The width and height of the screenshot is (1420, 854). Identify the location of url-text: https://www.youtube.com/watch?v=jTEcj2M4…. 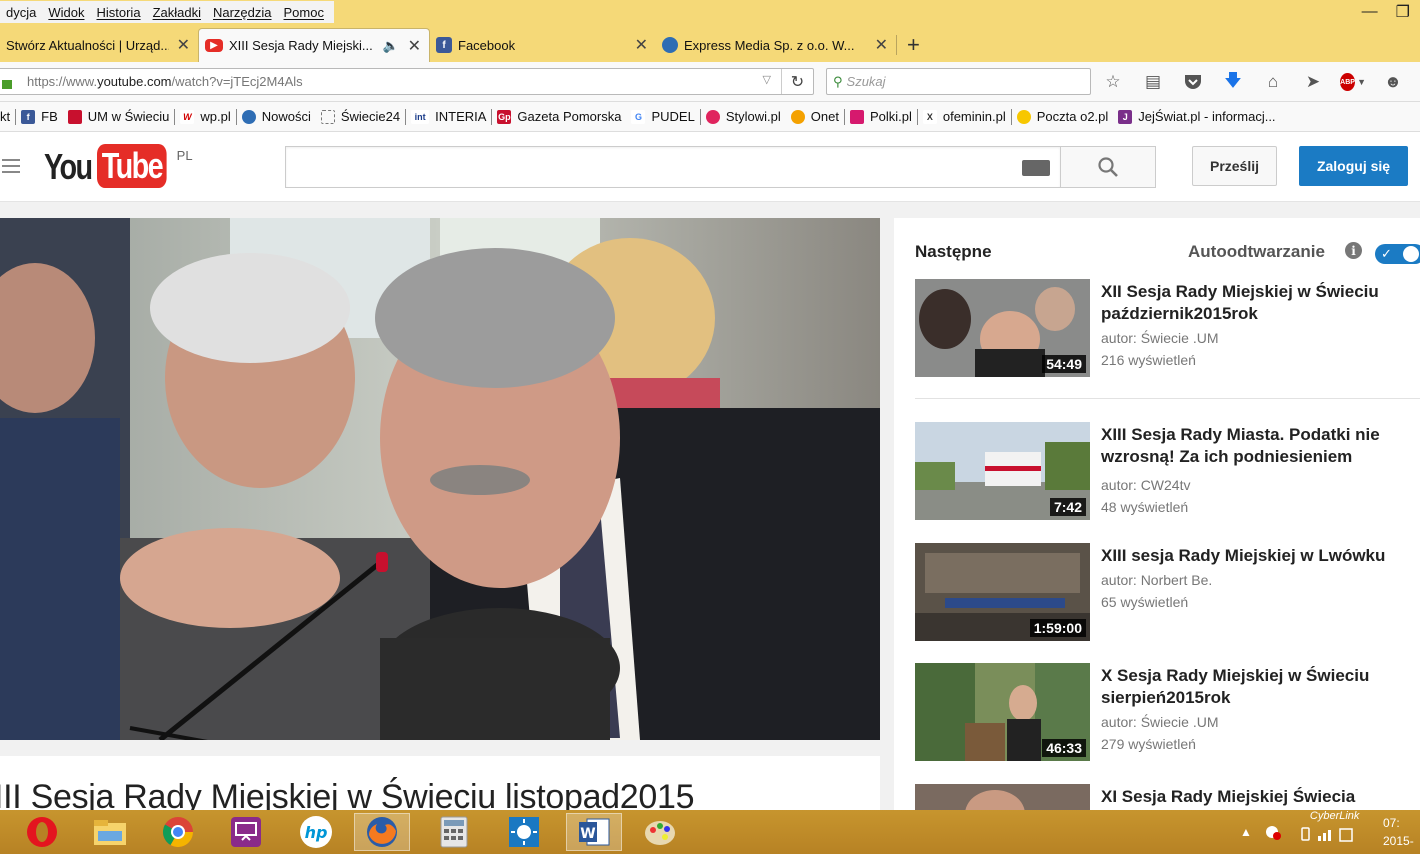
(165, 81).